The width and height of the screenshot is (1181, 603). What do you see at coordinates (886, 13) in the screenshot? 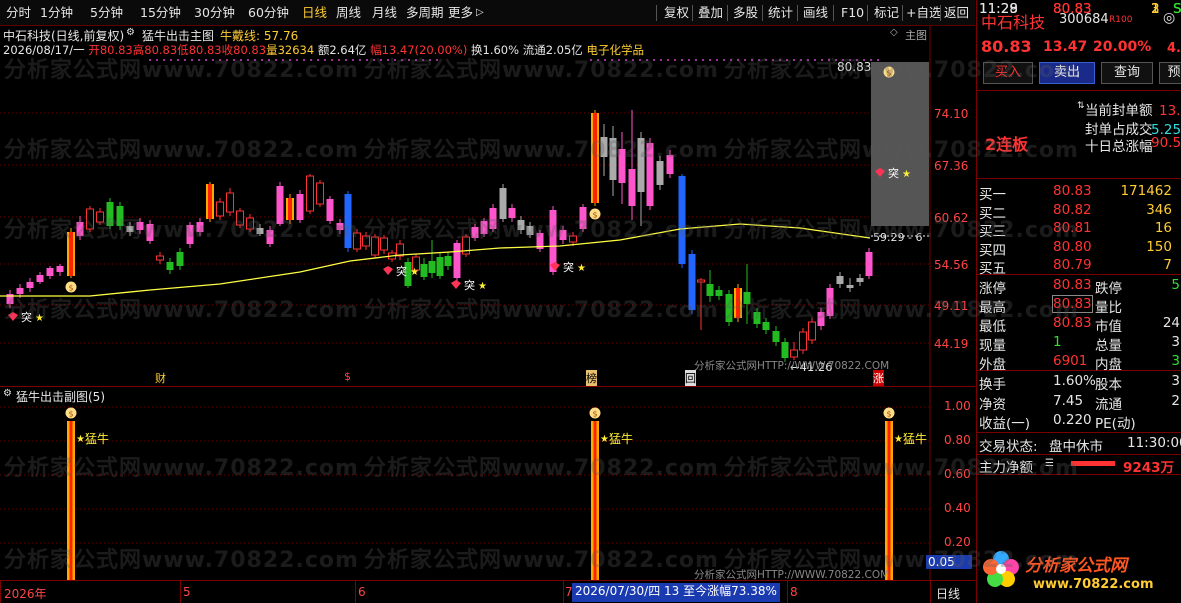
I see `mark-button: 标记` at bounding box center [886, 13].